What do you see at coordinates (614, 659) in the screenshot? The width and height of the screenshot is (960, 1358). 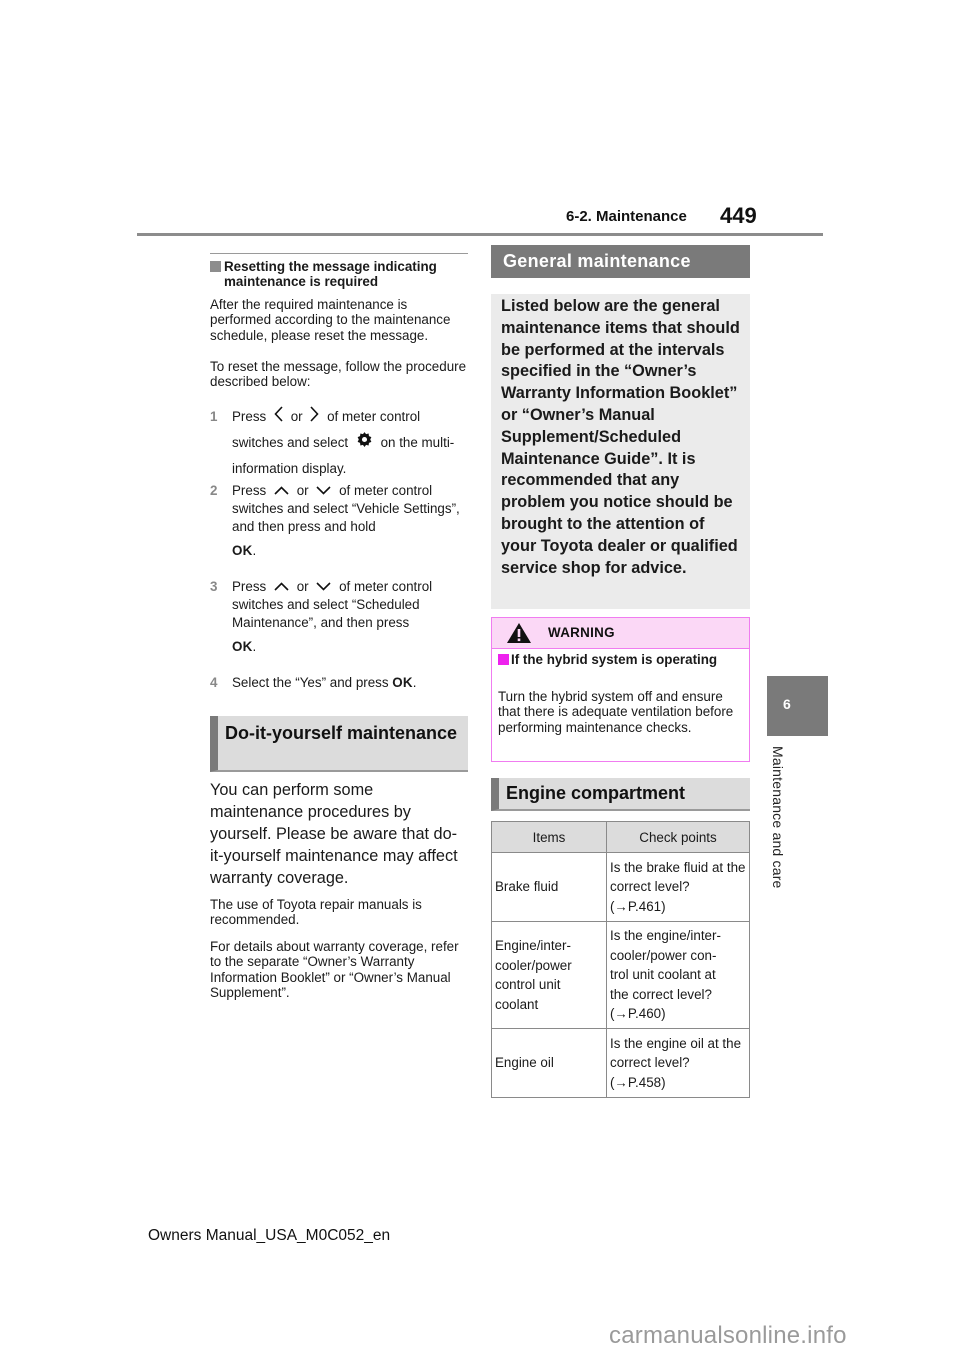 I see `warning-subheading-text: If the hybrid system is operating` at bounding box center [614, 659].